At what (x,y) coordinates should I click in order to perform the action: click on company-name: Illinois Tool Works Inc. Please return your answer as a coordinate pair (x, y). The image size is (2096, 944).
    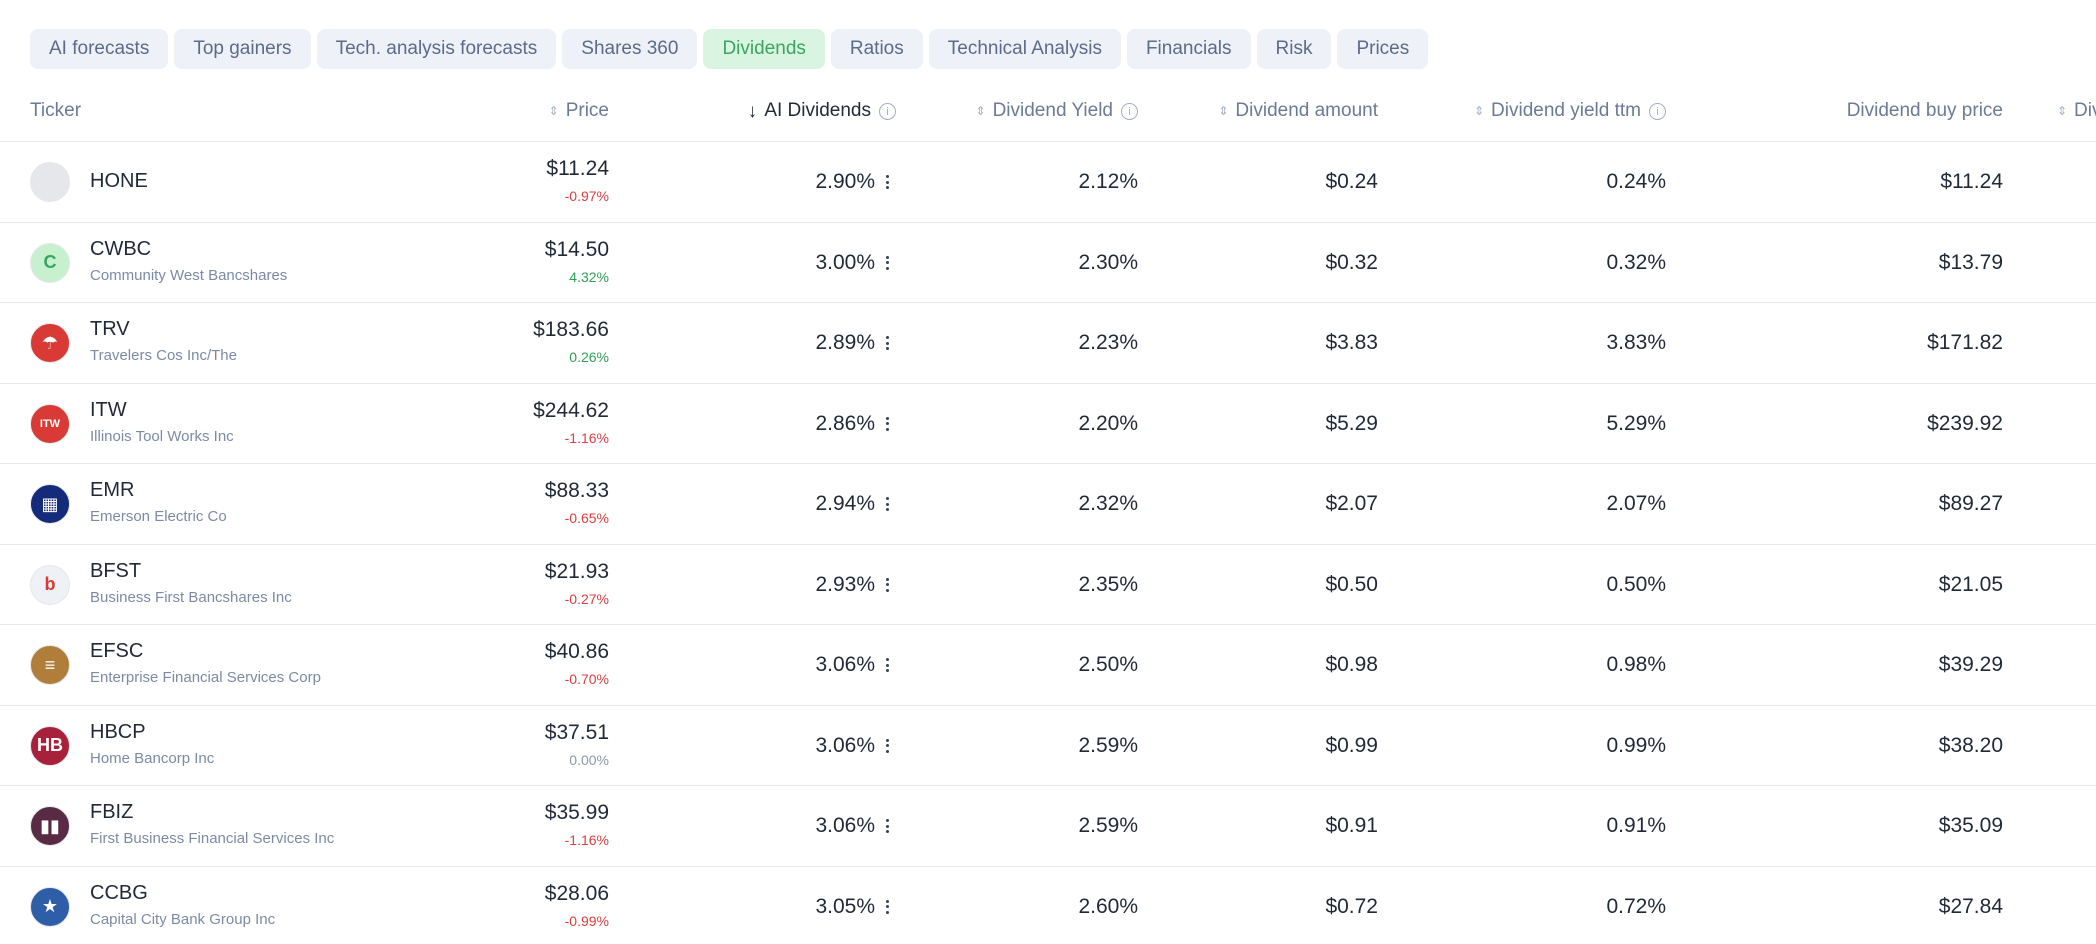
    Looking at the image, I should click on (162, 436).